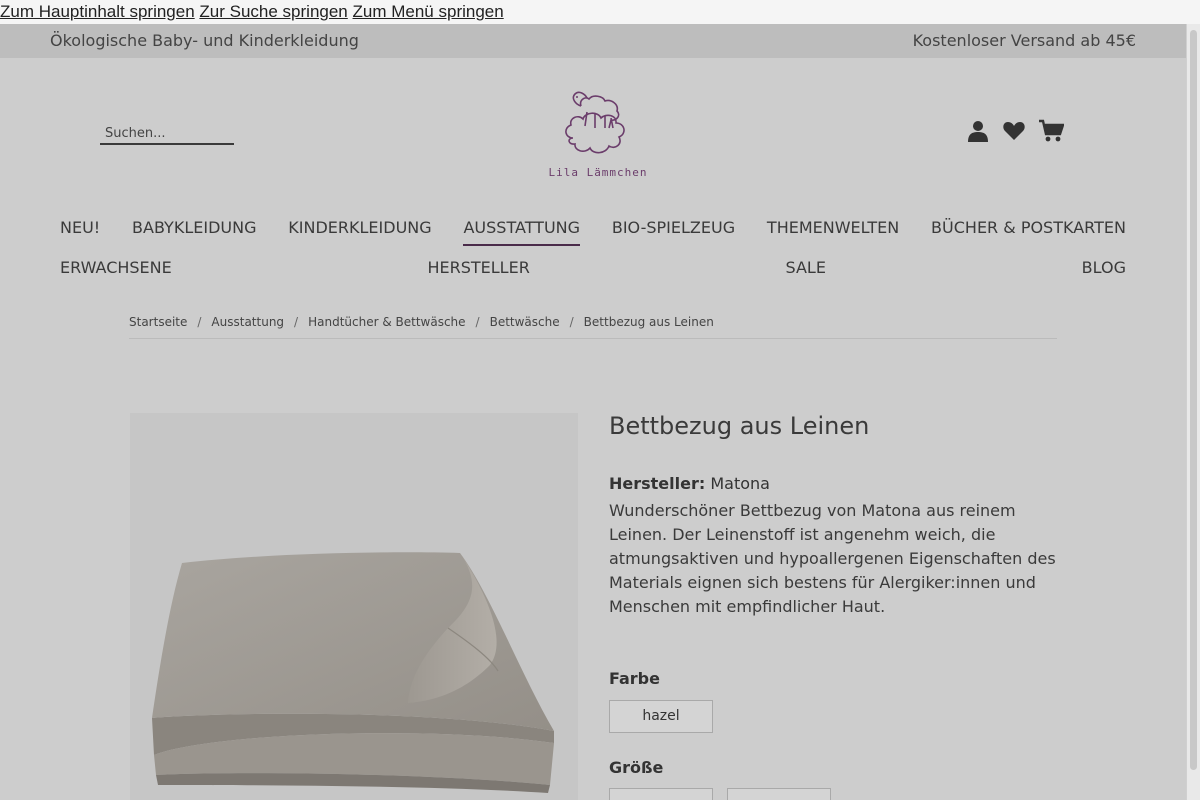 This screenshot has height=800, width=1200. What do you see at coordinates (1104, 270) in the screenshot?
I see `nav-item-blog: BLOG` at bounding box center [1104, 270].